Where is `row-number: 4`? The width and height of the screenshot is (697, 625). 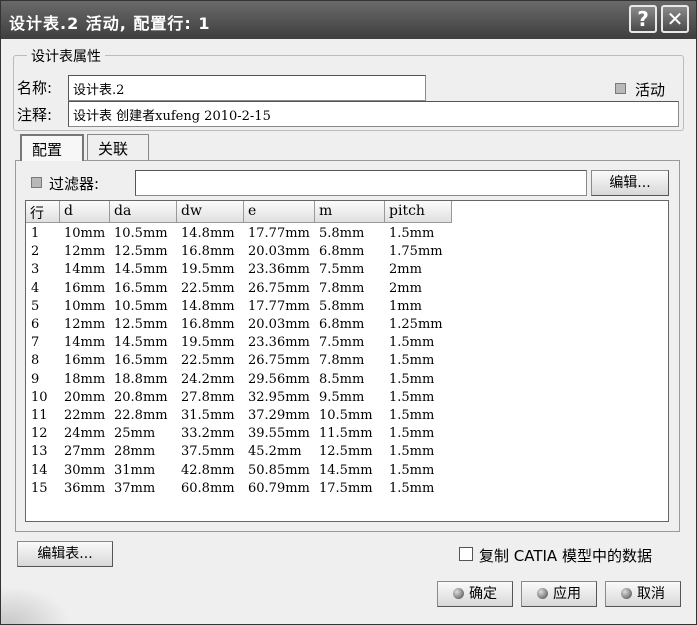
row-number: 4 is located at coordinates (35, 288).